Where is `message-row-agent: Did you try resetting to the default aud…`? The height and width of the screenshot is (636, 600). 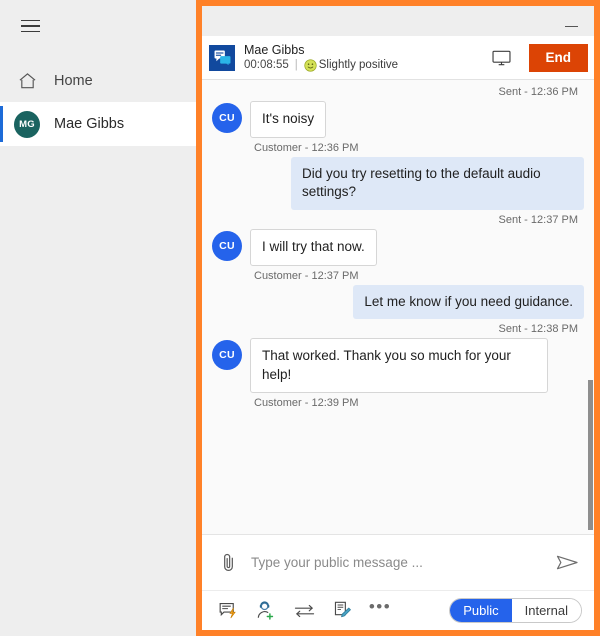
message-row-agent: Did you try resetting to the default aud… is located at coordinates (398, 183).